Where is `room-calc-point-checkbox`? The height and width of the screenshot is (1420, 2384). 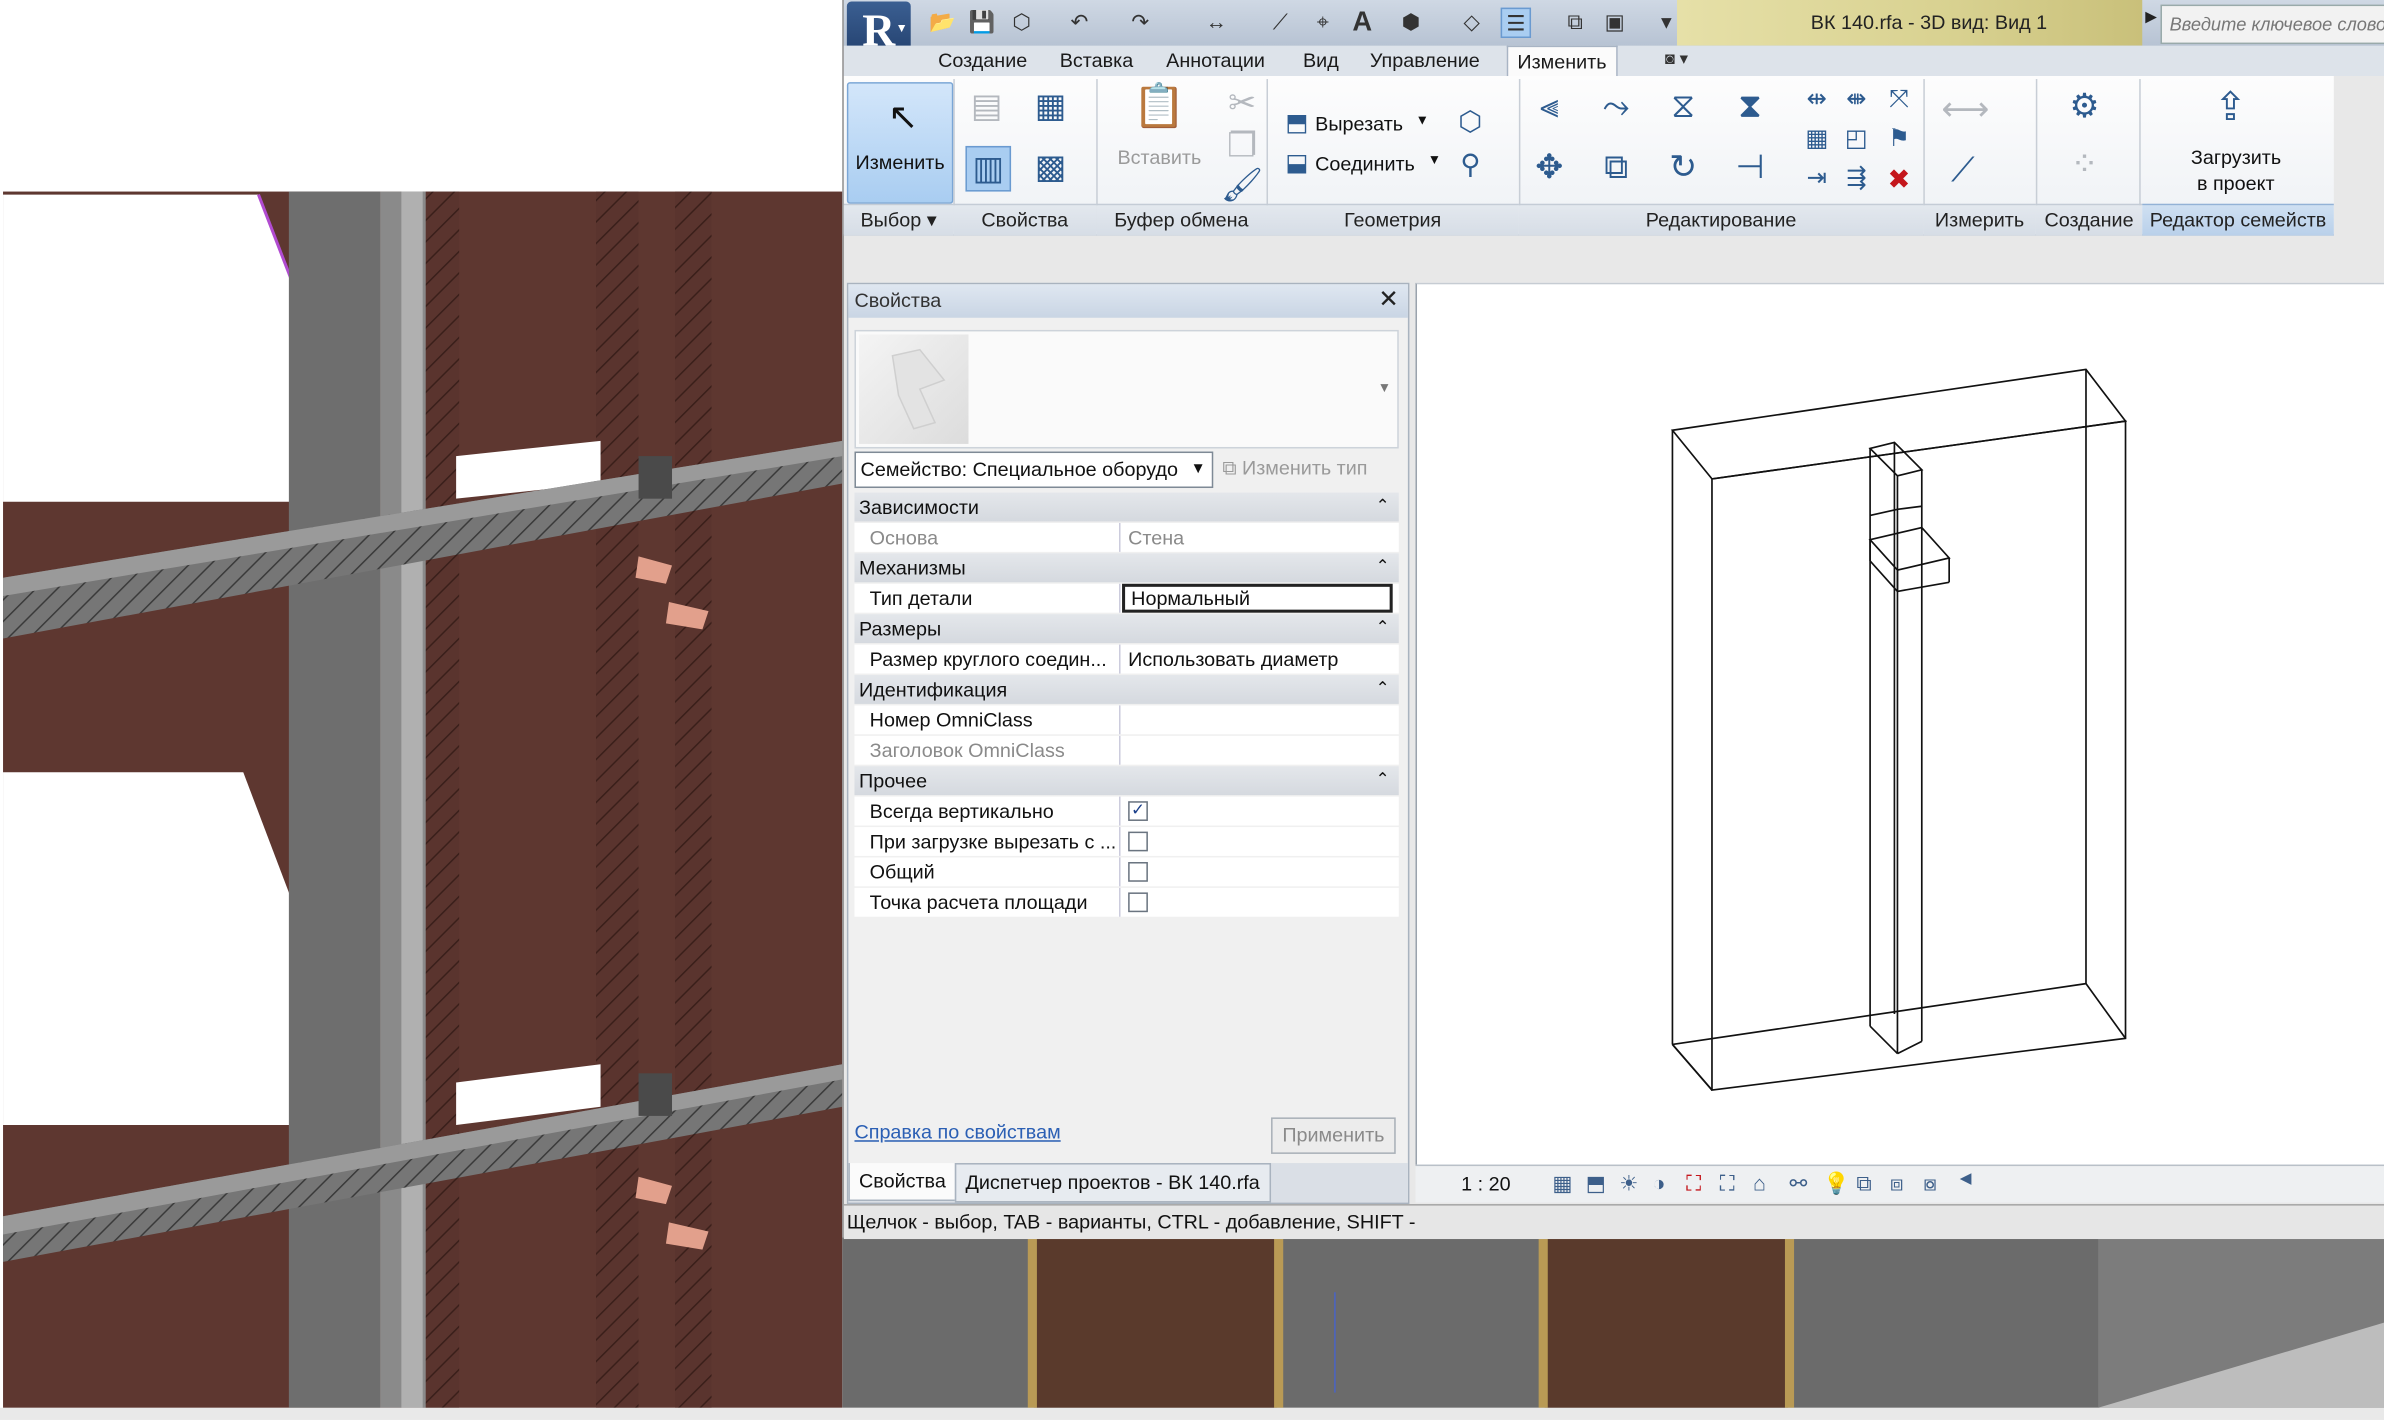
room-calc-point-checkbox is located at coordinates (1138, 902).